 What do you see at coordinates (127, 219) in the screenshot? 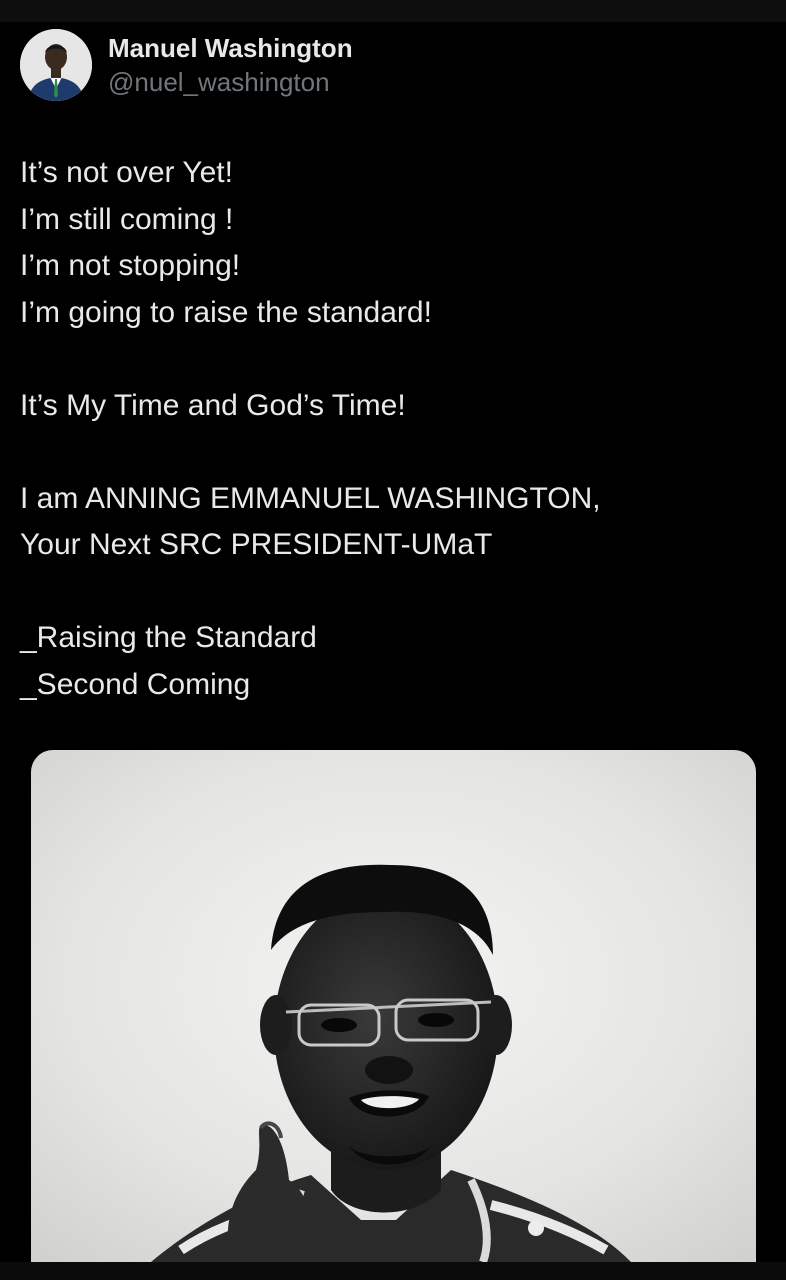
I see `tweet-text-line: I’m still coming !` at bounding box center [127, 219].